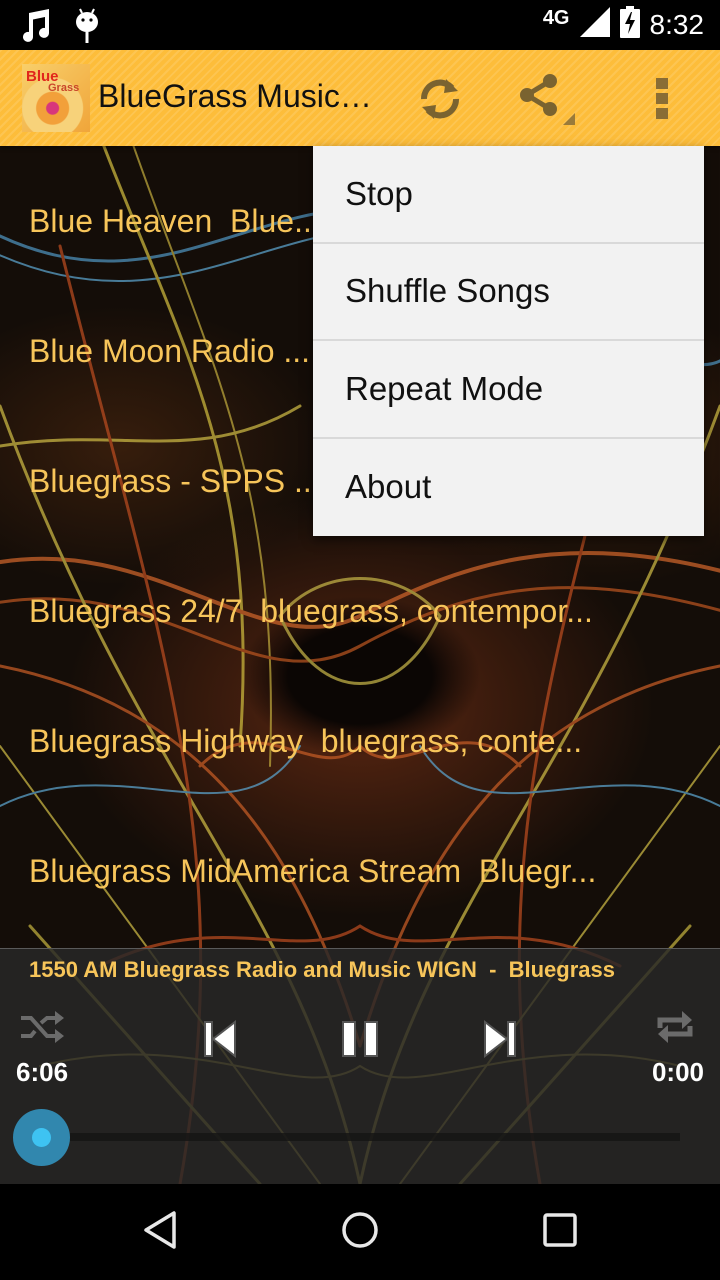  I want to click on home-icon, so click(360, 1232).